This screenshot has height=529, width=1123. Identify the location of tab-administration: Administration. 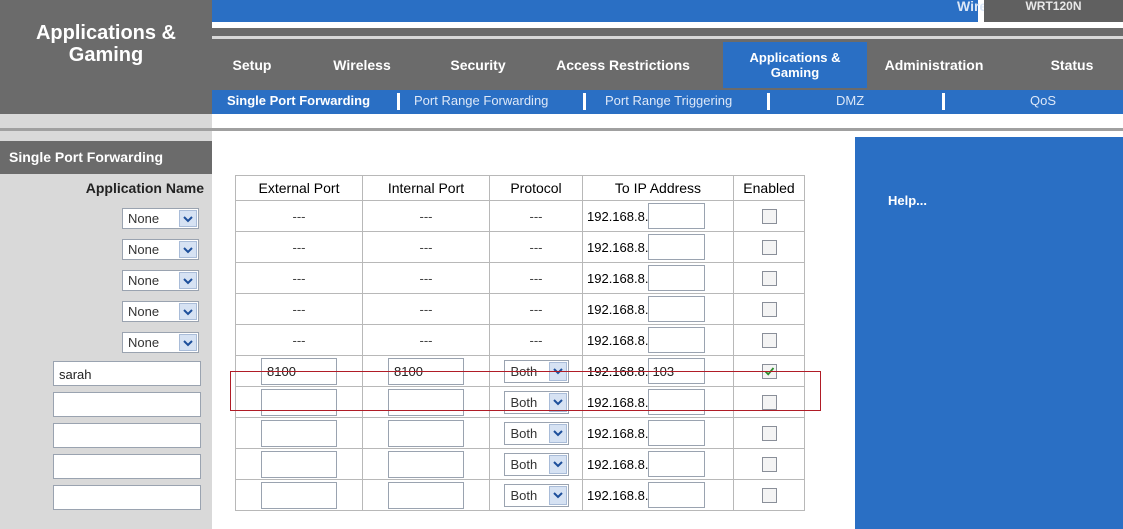
(934, 65).